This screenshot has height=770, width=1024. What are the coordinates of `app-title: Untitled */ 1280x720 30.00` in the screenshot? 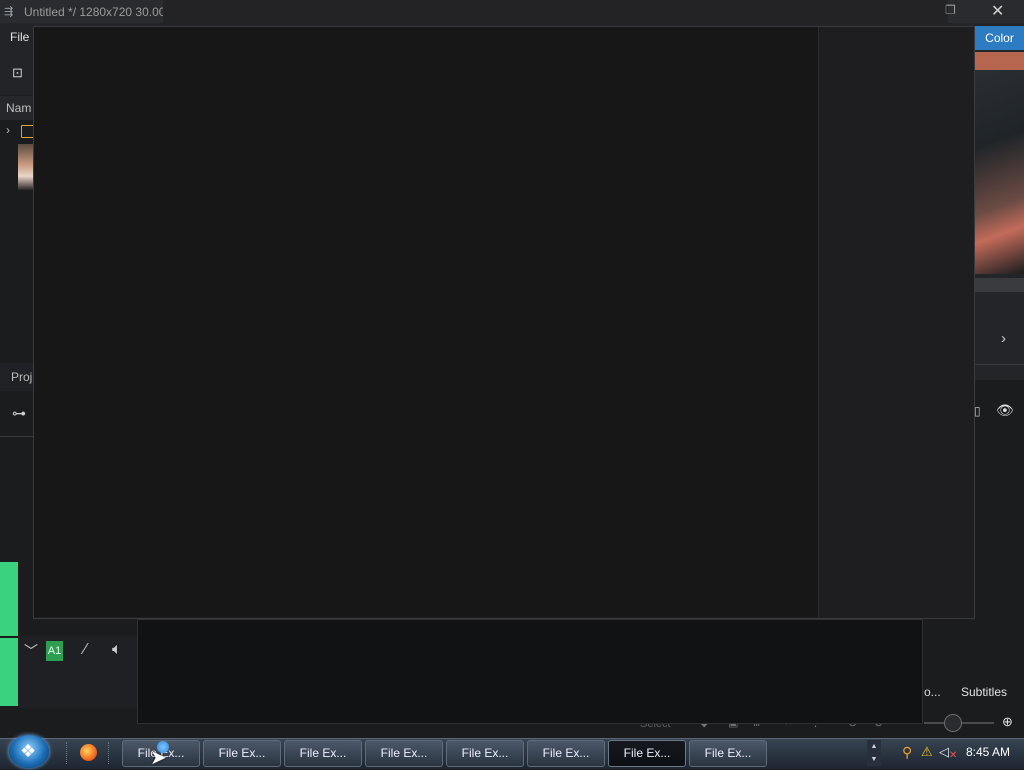 It's located at (95, 12).